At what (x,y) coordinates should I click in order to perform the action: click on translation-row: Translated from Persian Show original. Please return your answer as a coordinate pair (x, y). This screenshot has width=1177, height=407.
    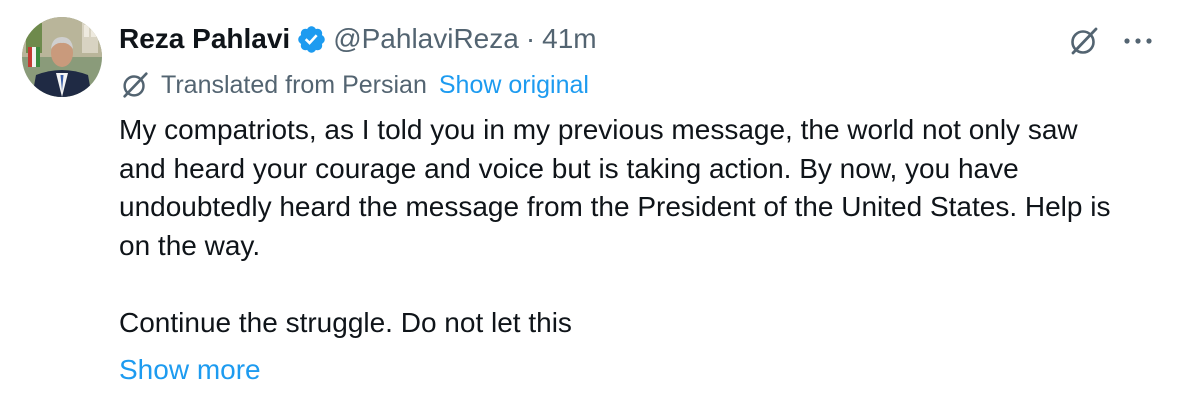
    Looking at the image, I should click on (354, 85).